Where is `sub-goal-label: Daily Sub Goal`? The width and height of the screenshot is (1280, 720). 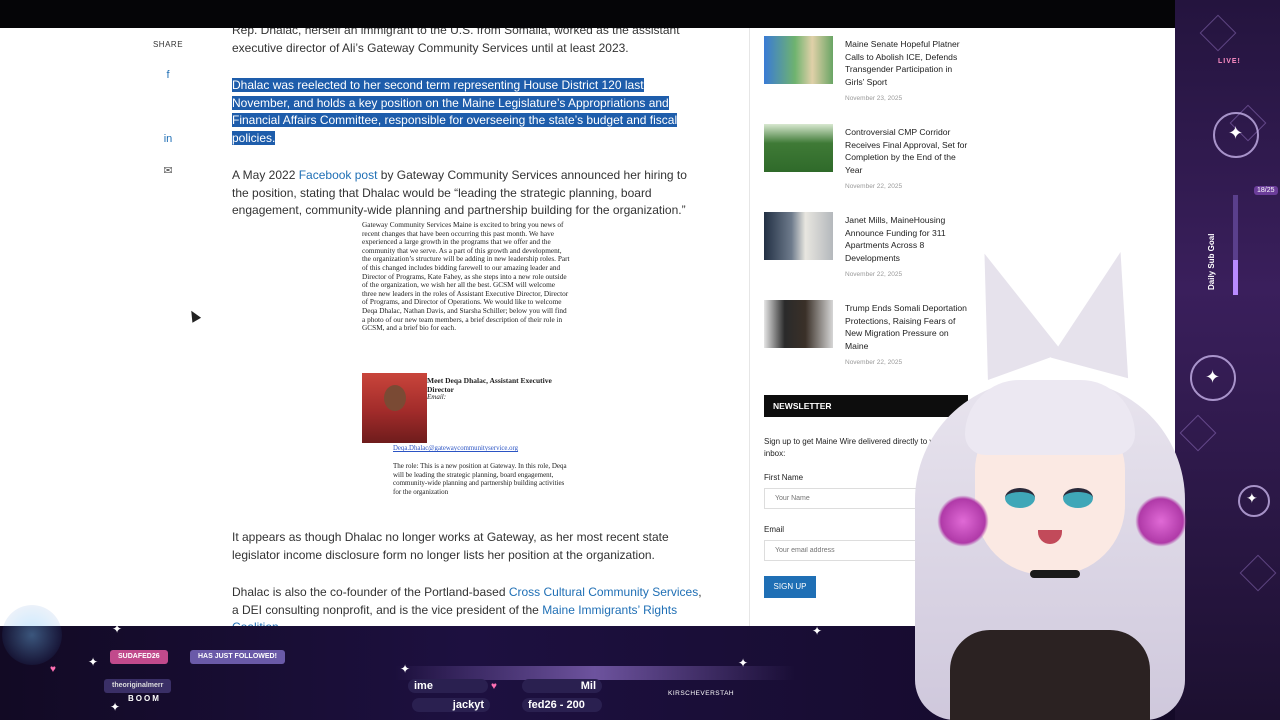
sub-goal-label: Daily Sub Goal is located at coordinates (1211, 261).